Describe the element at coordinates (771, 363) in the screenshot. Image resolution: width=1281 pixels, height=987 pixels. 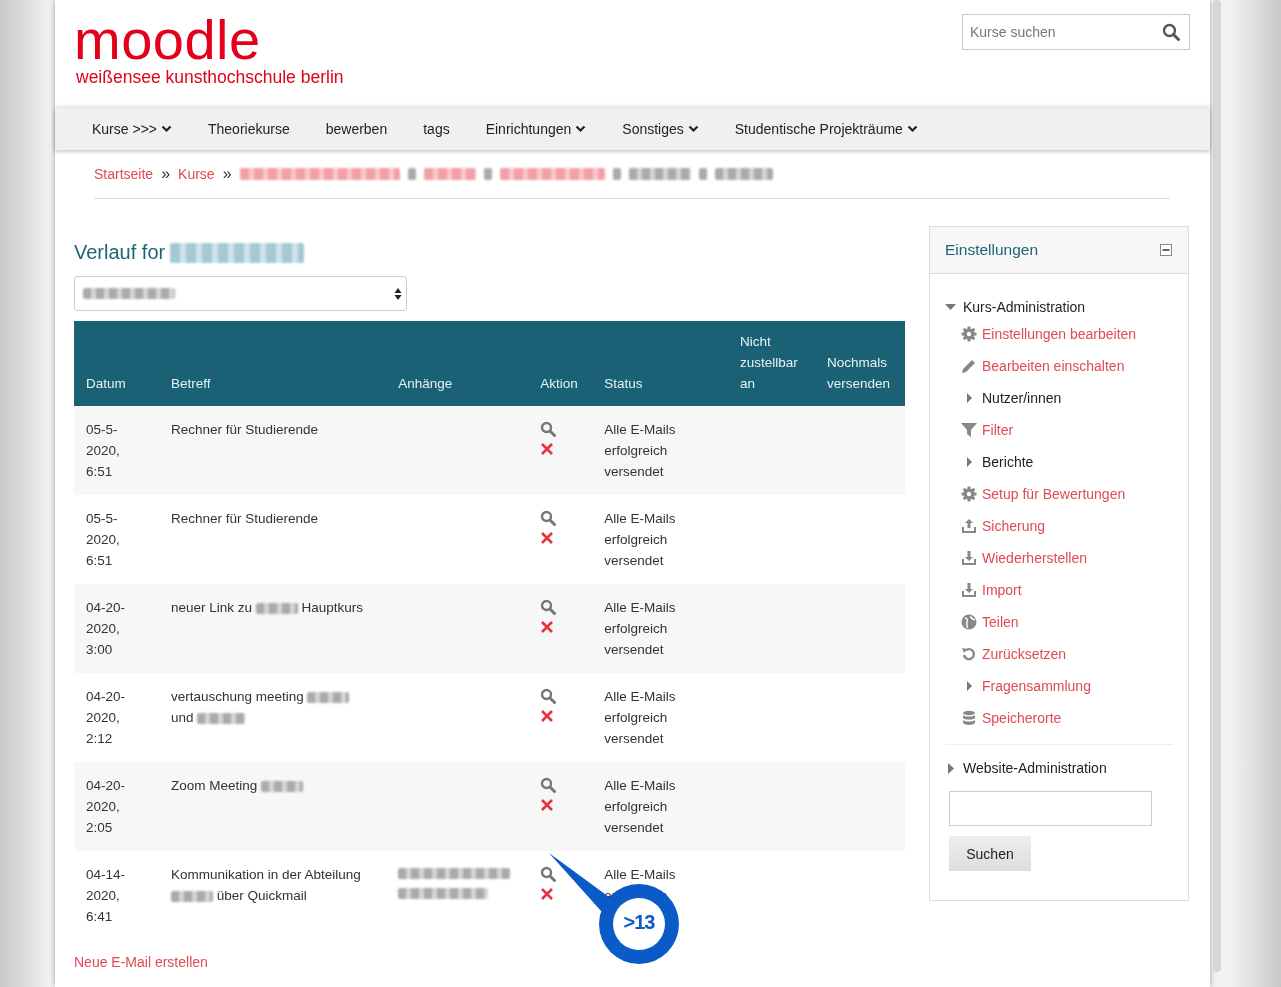
I see `column-header: Nicht zustellbar an` at that location.